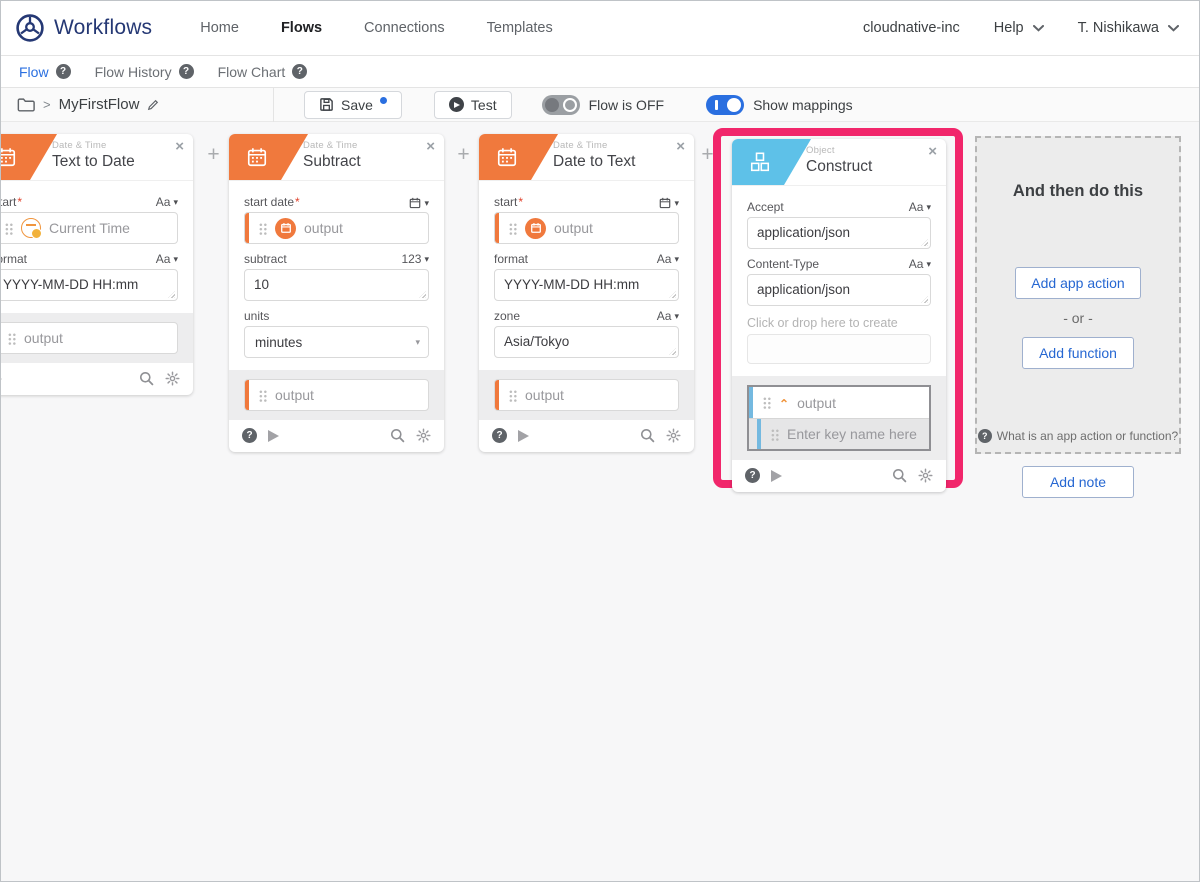 This screenshot has width=1200, height=882. I want to click on flow-tabbar: Flow Flow History Flow Chart, so click(600, 72).